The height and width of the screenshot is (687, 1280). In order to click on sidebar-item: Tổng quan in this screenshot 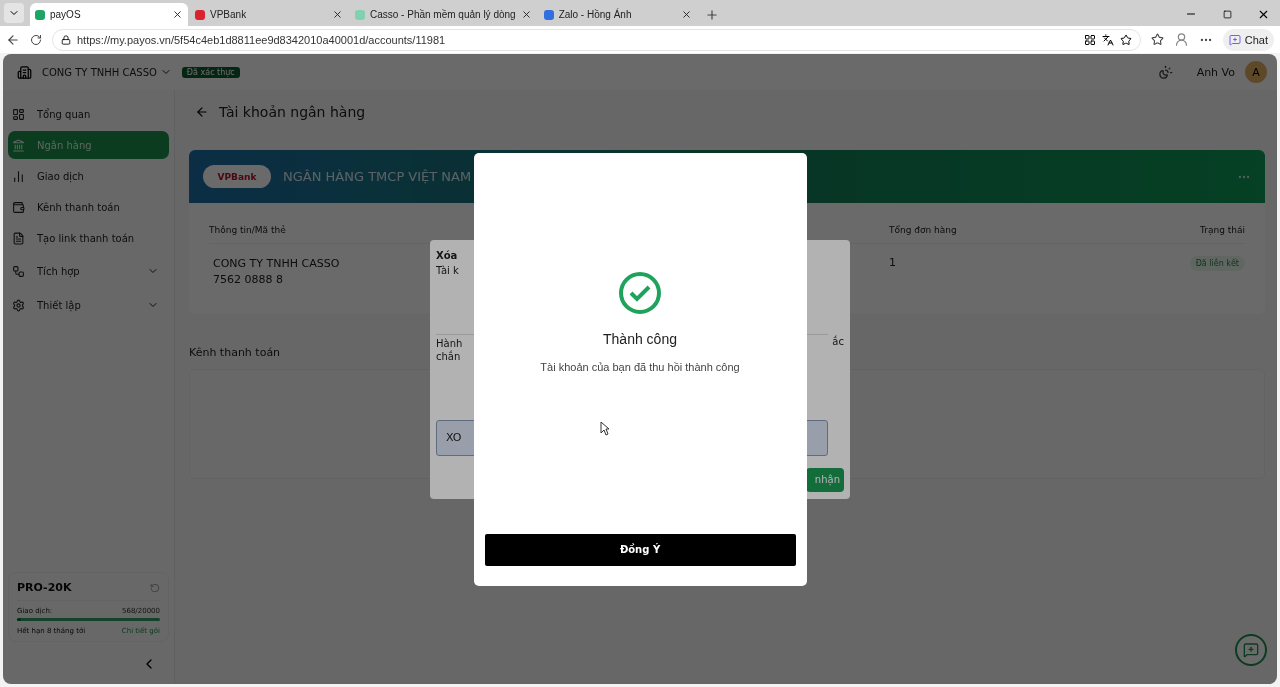, I will do `click(88, 114)`.